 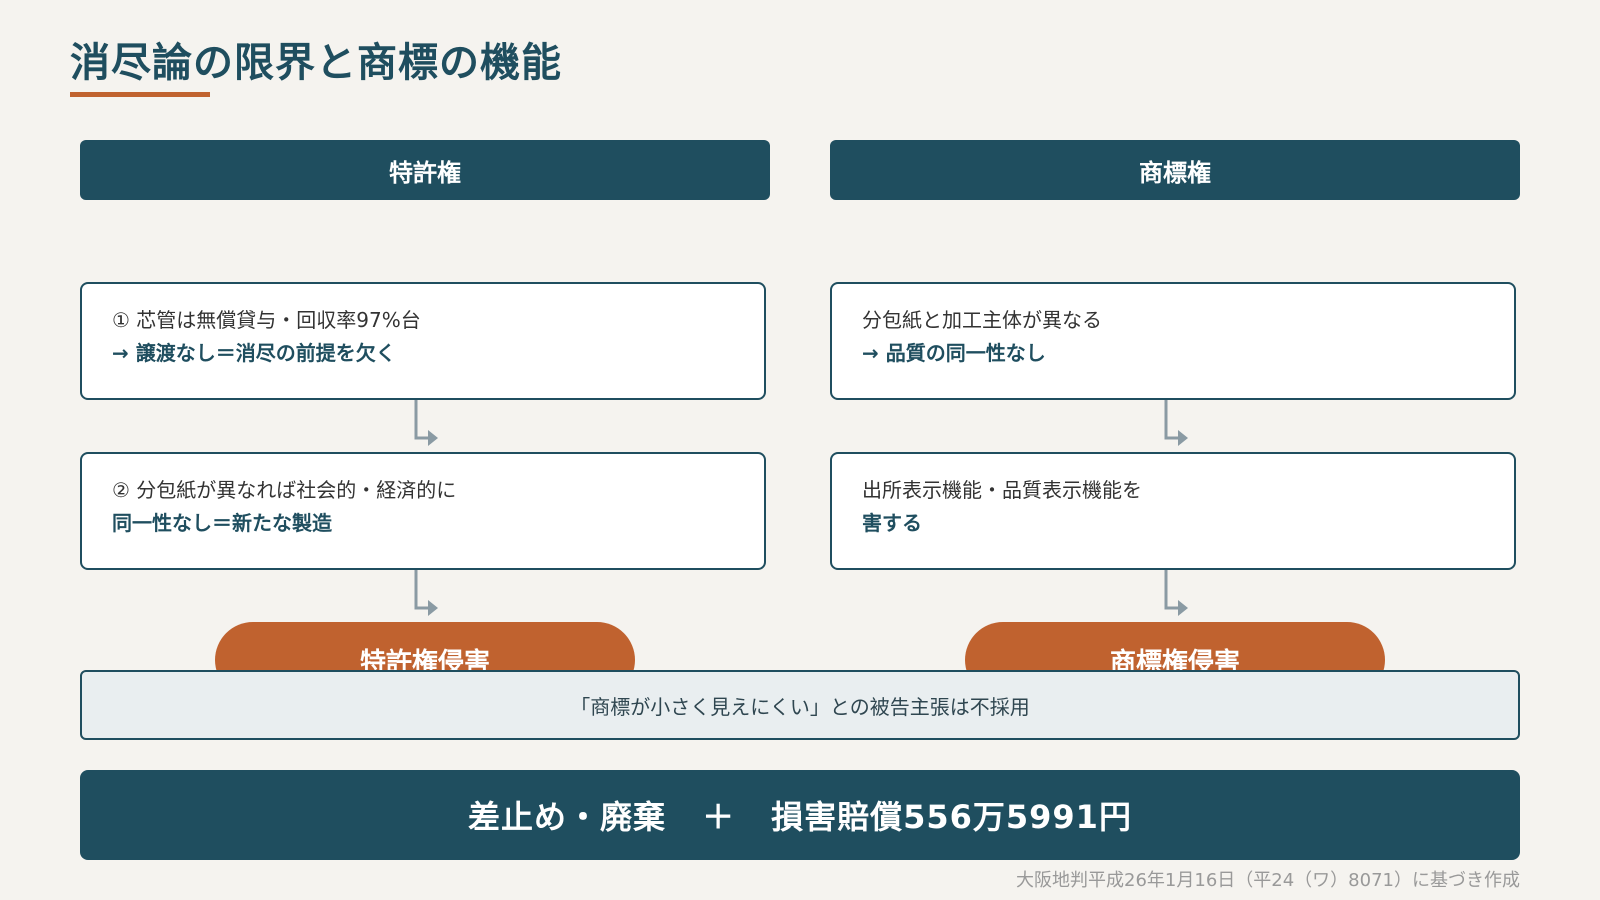 What do you see at coordinates (1175, 170) in the screenshot?
I see `trademark-header: 商標権` at bounding box center [1175, 170].